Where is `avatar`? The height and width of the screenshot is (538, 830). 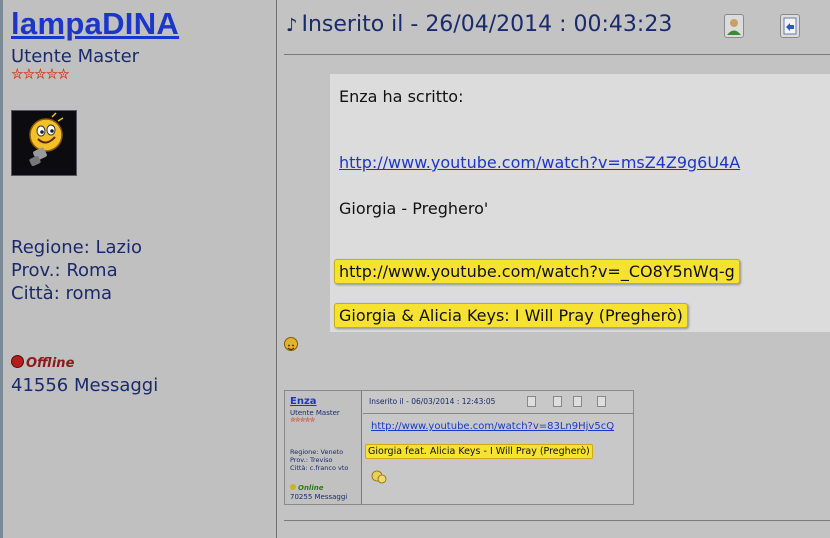
avatar is located at coordinates (44, 143).